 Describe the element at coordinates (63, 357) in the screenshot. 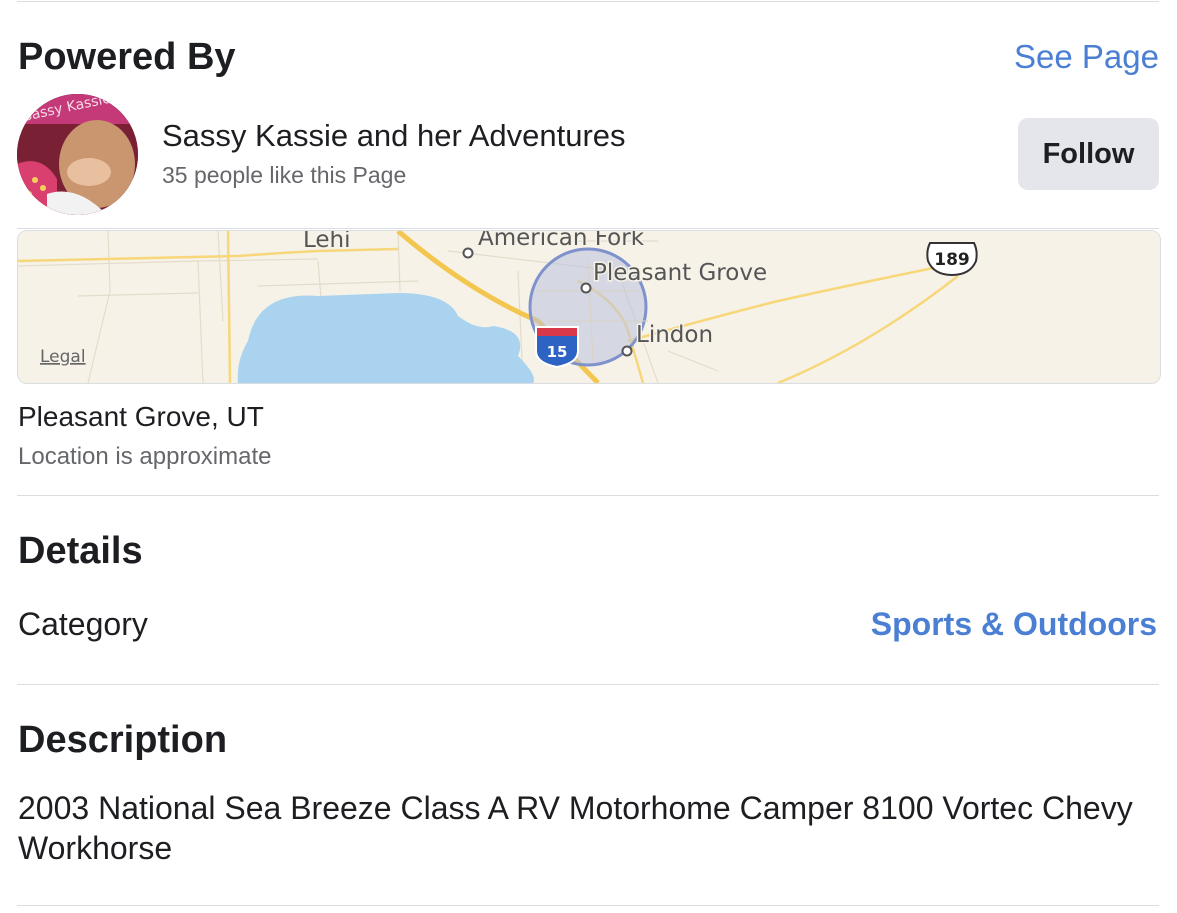

I see `map-legal-link: Legal` at that location.